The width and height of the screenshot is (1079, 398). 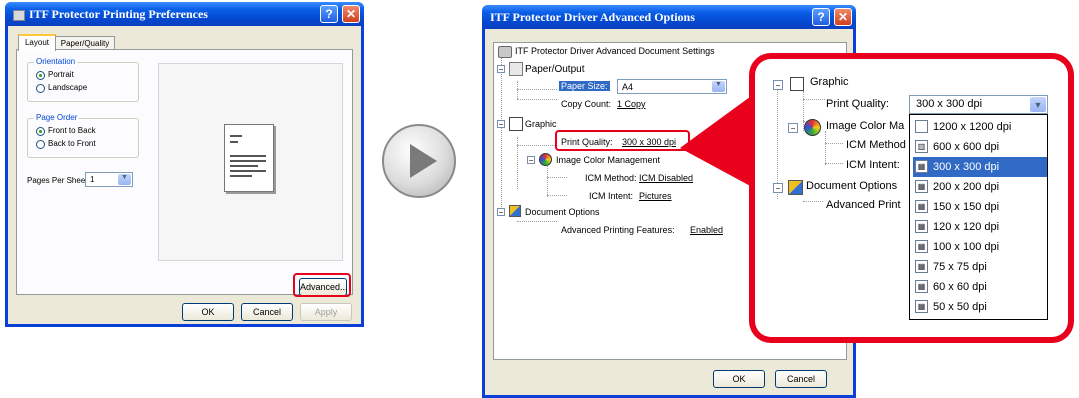 What do you see at coordinates (322, 285) in the screenshot?
I see `advanced-button-highlight` at bounding box center [322, 285].